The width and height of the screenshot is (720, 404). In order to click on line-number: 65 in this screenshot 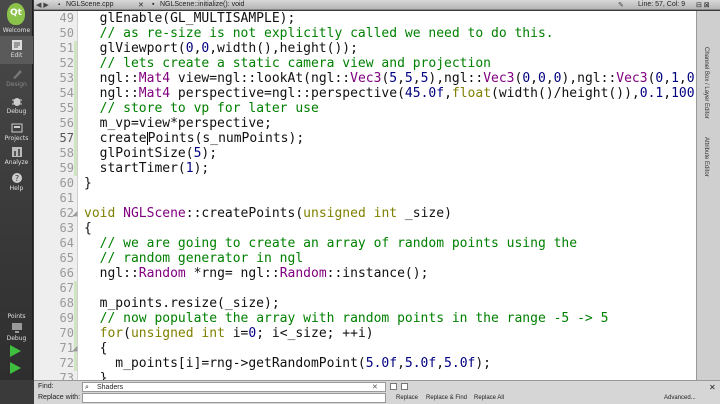, I will do `click(66, 258)`.